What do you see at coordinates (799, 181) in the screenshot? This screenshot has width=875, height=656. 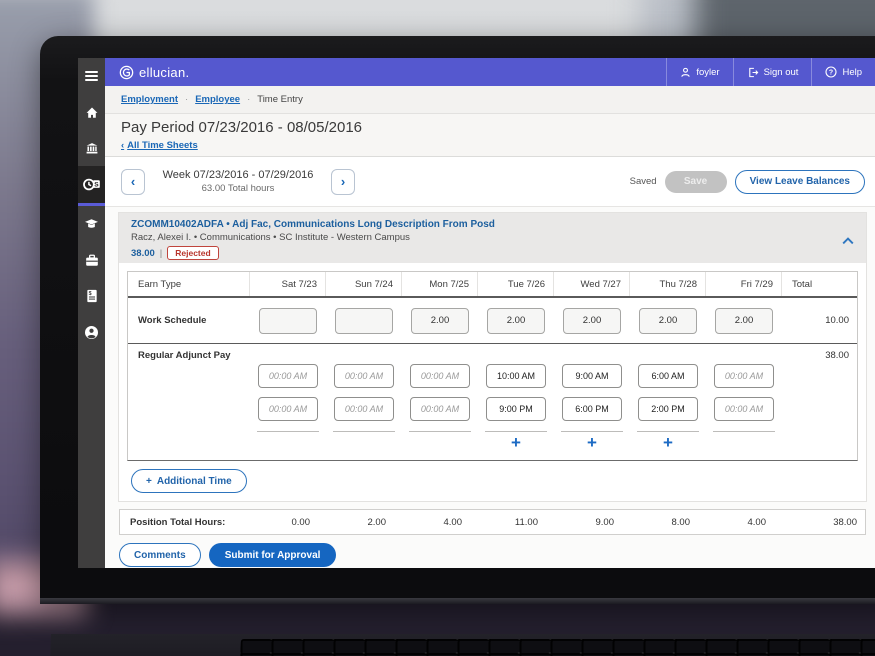 I see `view-leave-balances-button: View Leave Balances` at bounding box center [799, 181].